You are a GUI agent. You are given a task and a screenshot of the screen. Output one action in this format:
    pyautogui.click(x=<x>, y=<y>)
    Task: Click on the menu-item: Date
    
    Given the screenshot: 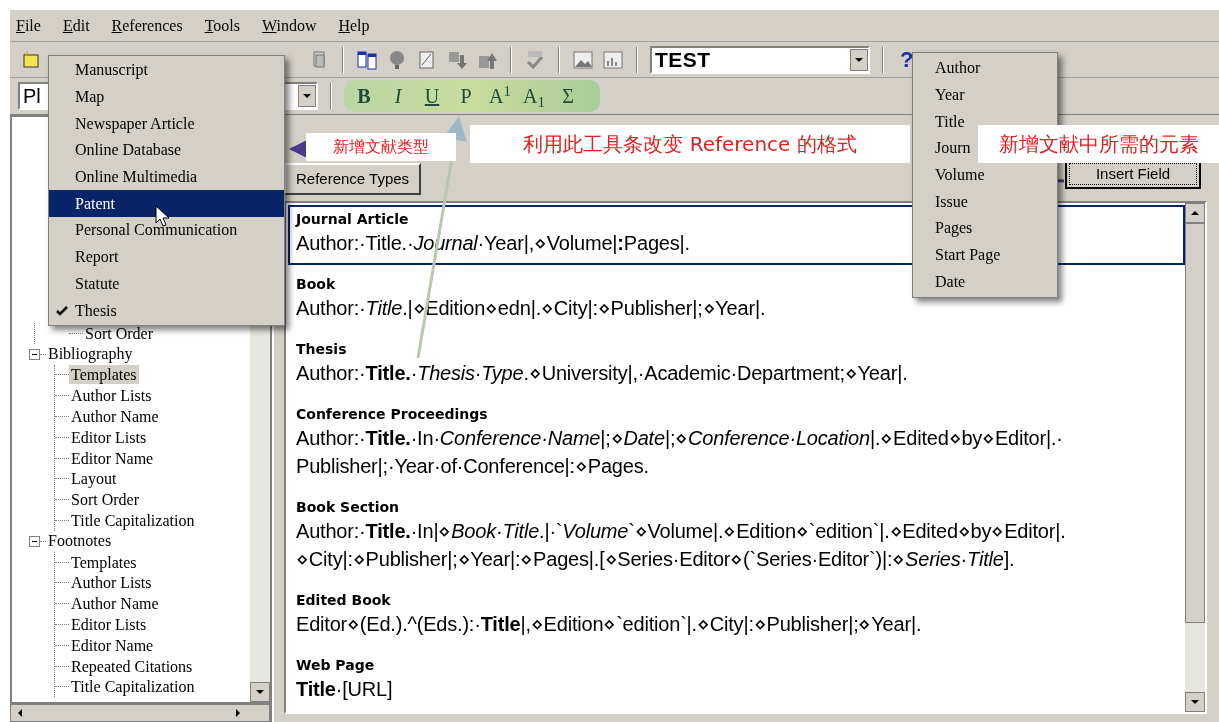 What is the action you would take?
    pyautogui.click(x=940, y=282)
    